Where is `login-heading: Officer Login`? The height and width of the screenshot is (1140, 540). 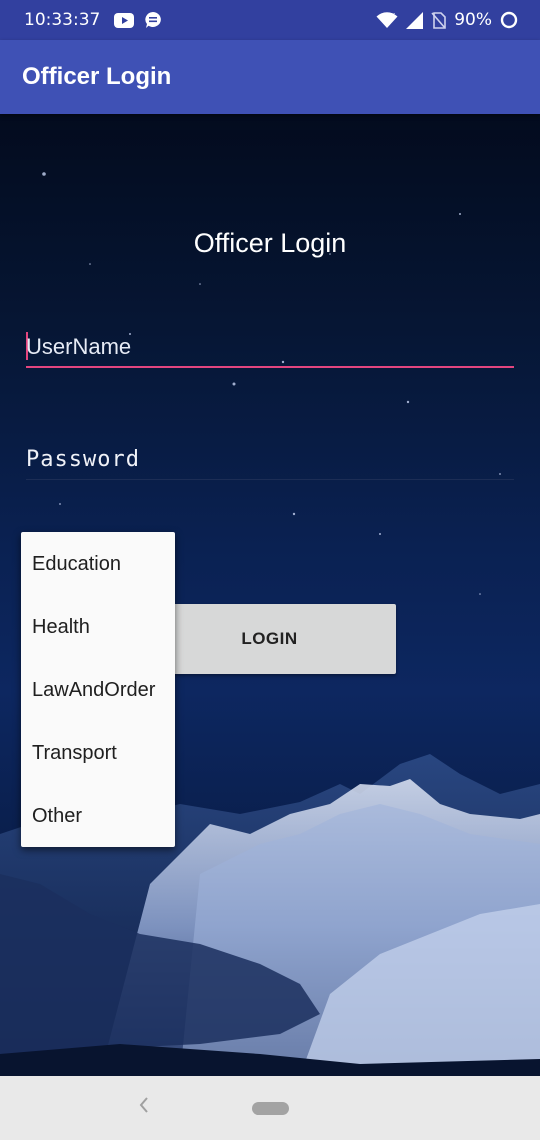
login-heading: Officer Login is located at coordinates (270, 243).